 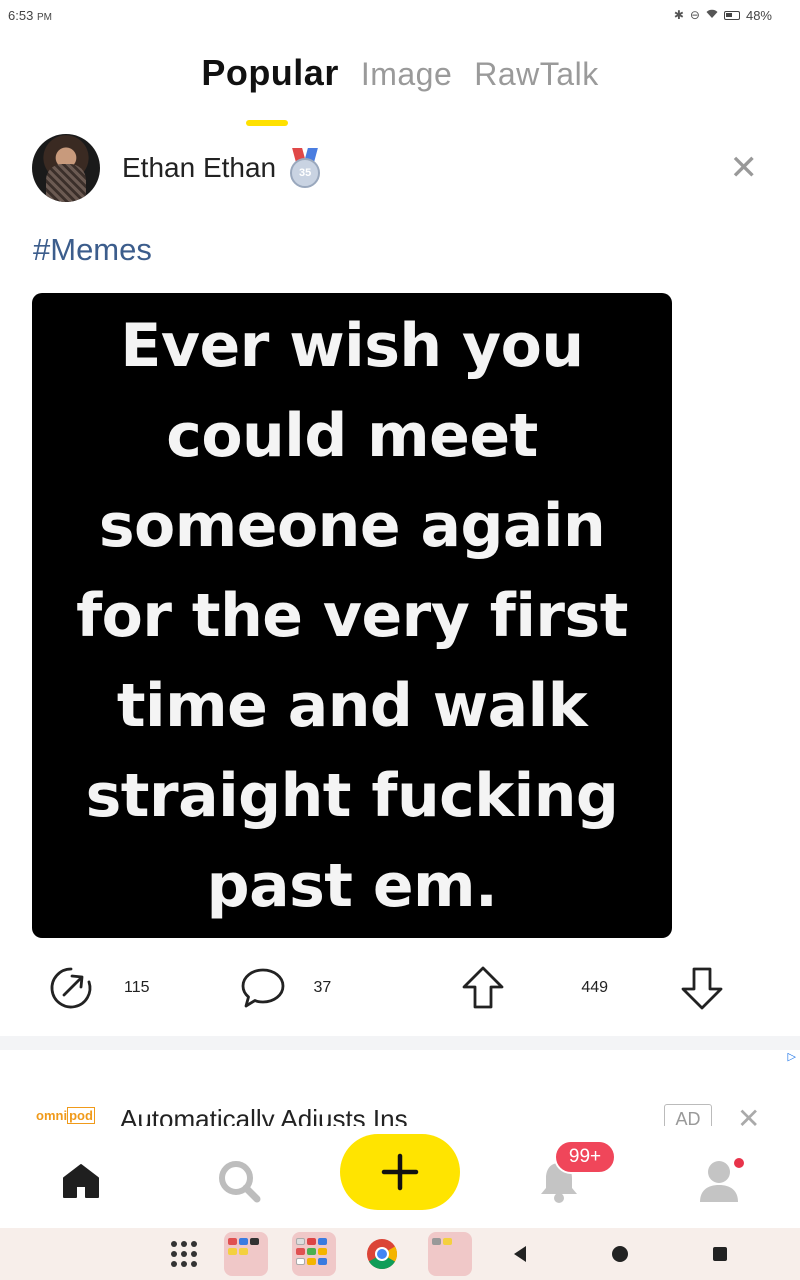 What do you see at coordinates (314, 1254) in the screenshot?
I see `google-apps-folder-icon` at bounding box center [314, 1254].